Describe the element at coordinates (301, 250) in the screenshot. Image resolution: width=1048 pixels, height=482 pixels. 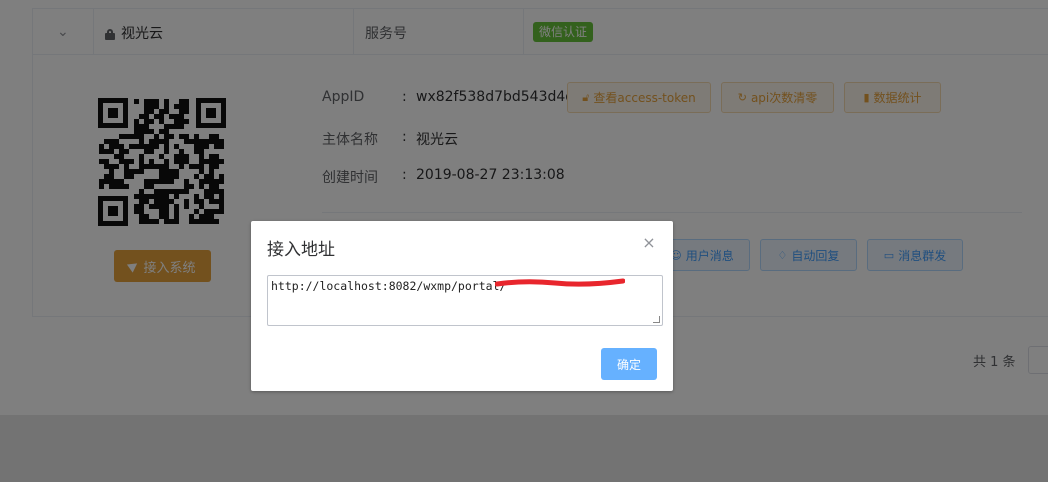
I see `dialog-title: 接入地址` at that location.